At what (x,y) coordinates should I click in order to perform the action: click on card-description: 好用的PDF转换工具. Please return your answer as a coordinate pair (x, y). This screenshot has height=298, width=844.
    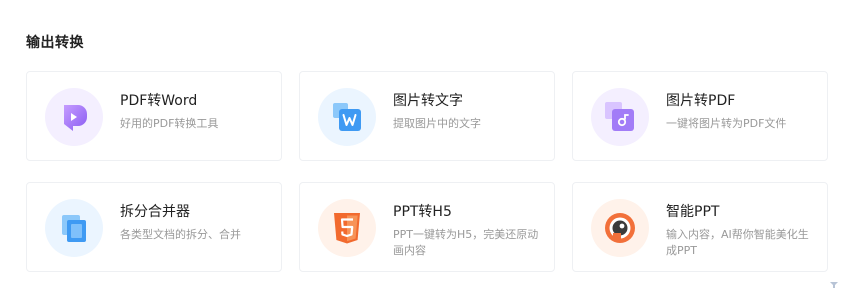
    Looking at the image, I should click on (169, 123).